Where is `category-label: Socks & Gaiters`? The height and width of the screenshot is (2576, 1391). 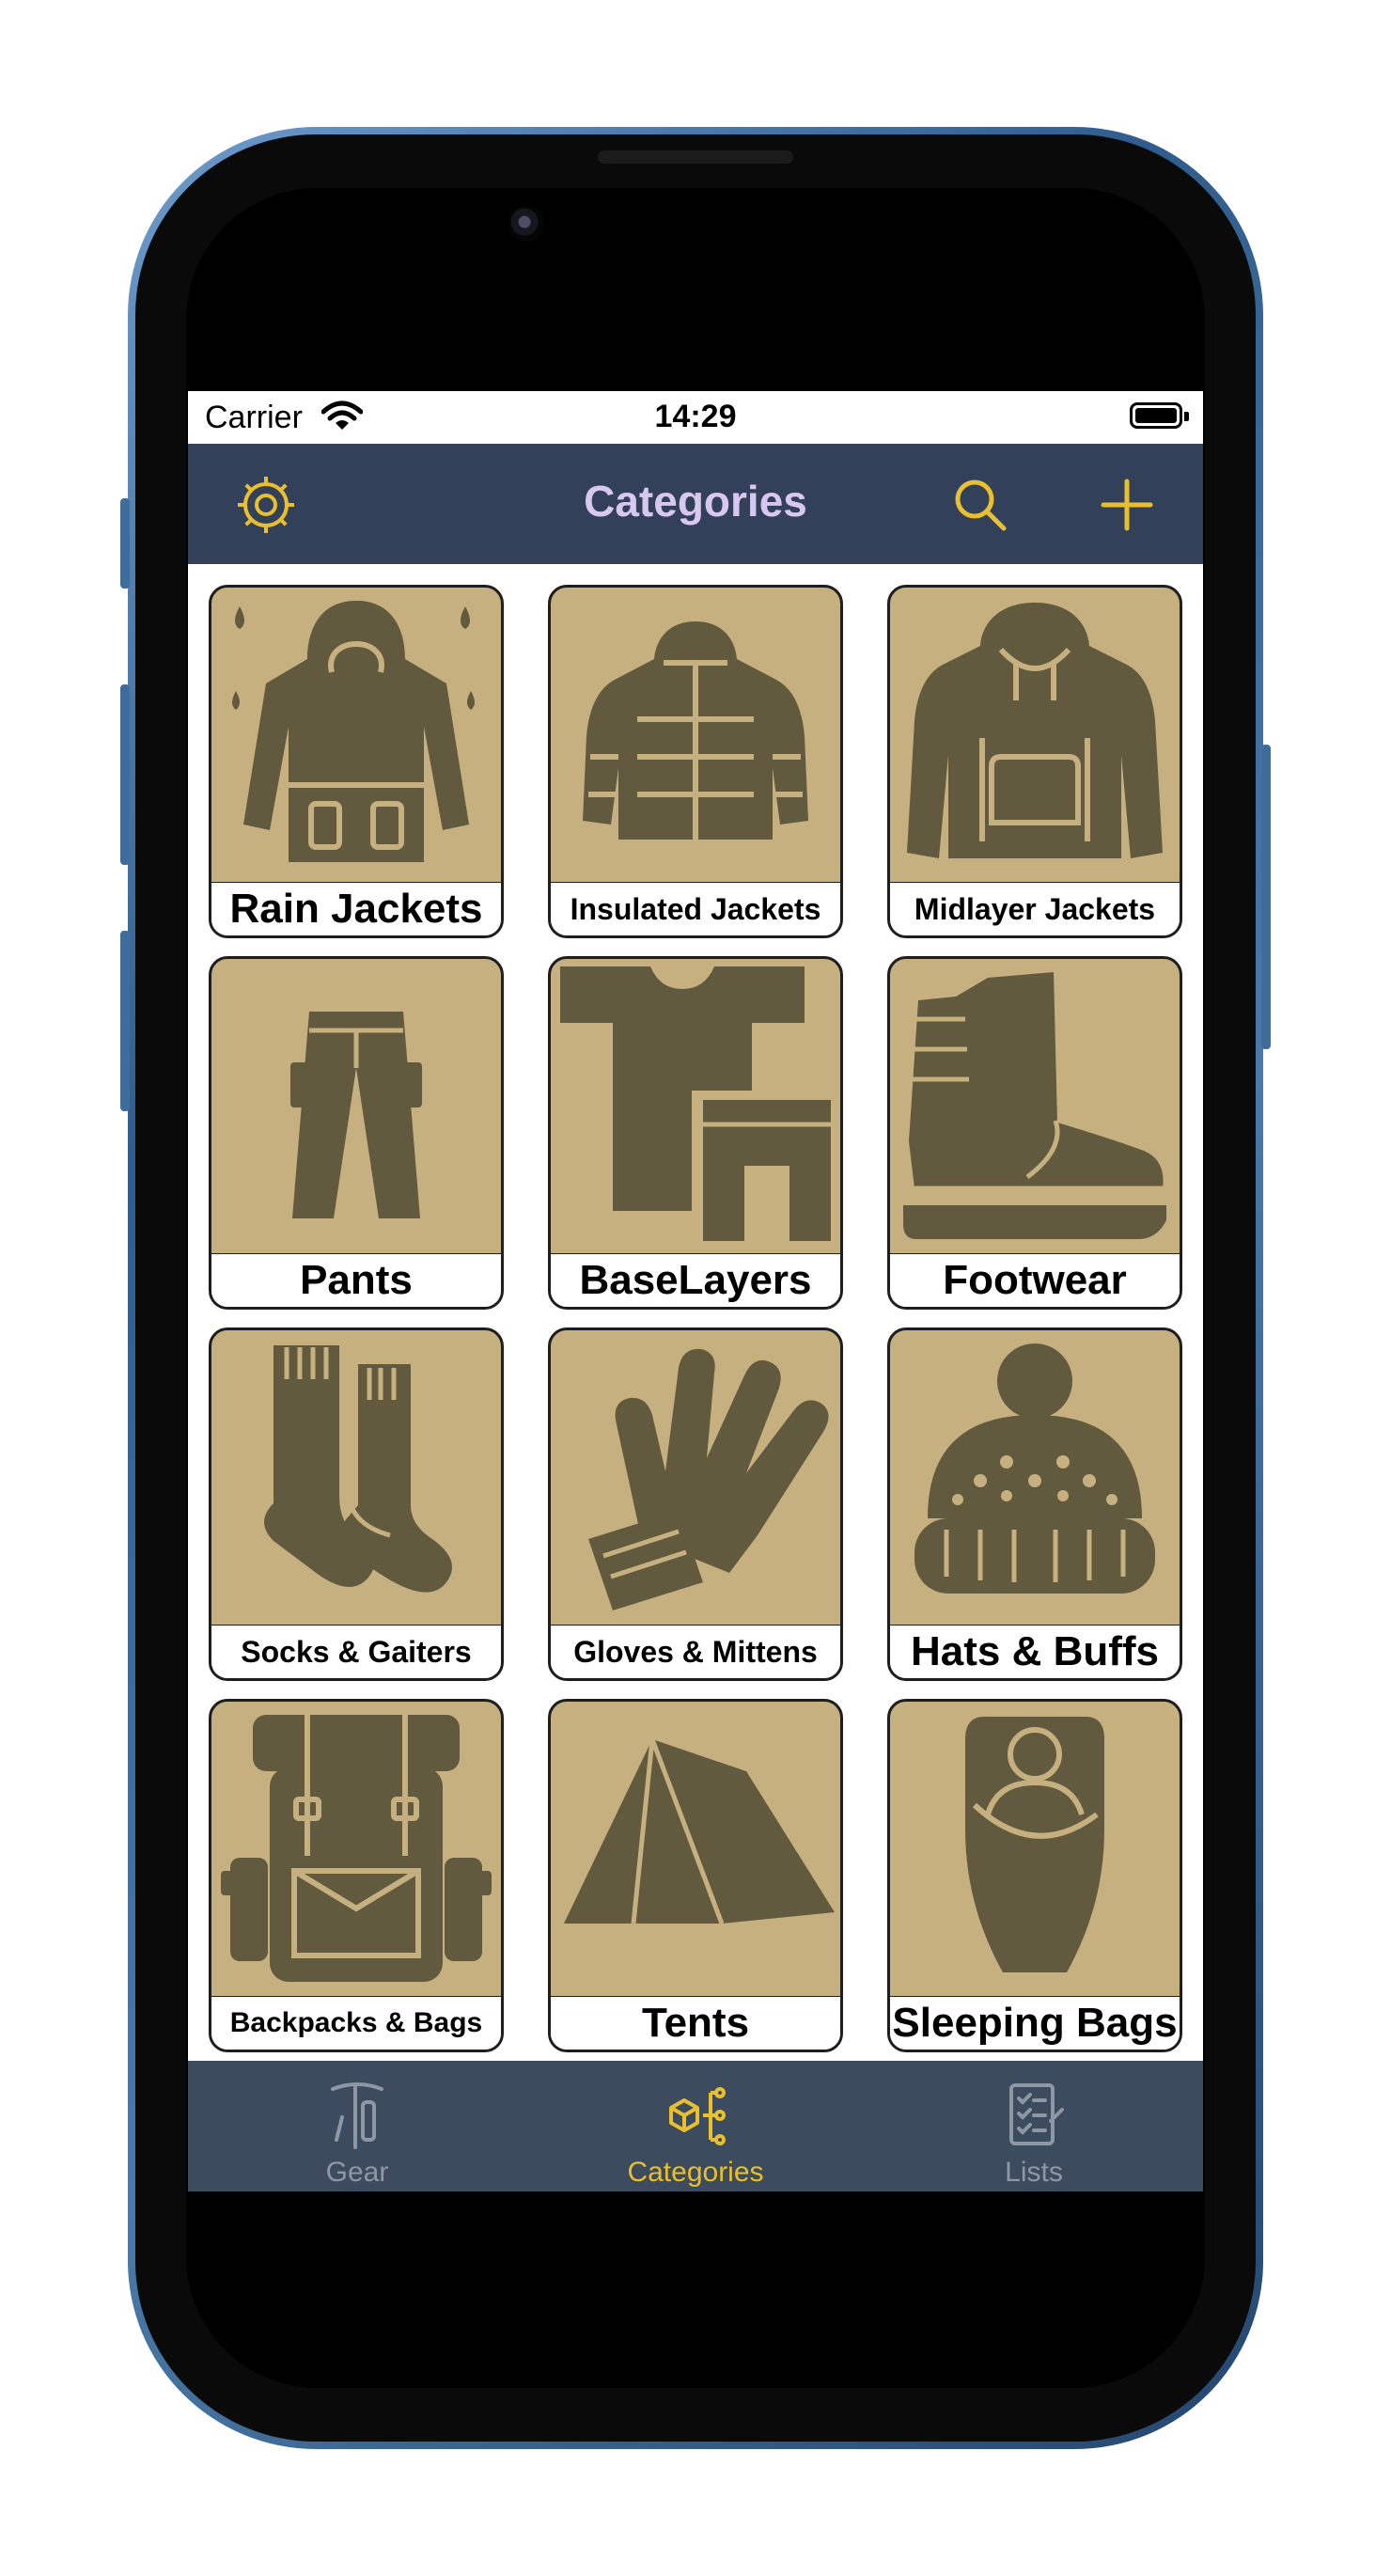
category-label: Socks & Gaiters is located at coordinates (356, 1651).